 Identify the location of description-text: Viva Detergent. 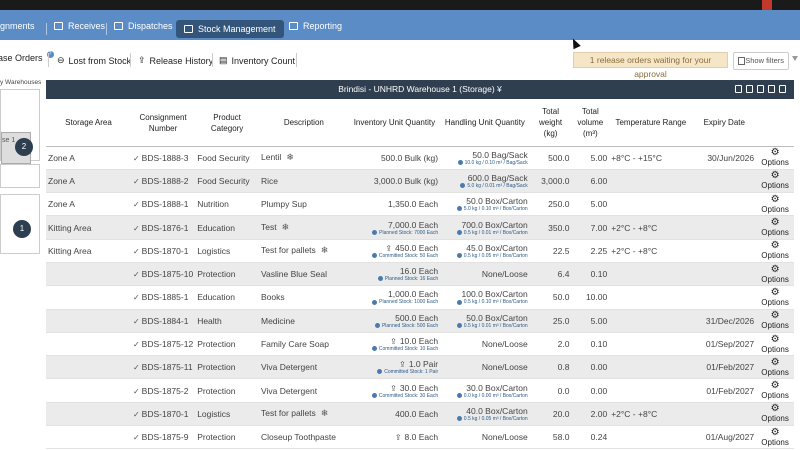
(289, 390).